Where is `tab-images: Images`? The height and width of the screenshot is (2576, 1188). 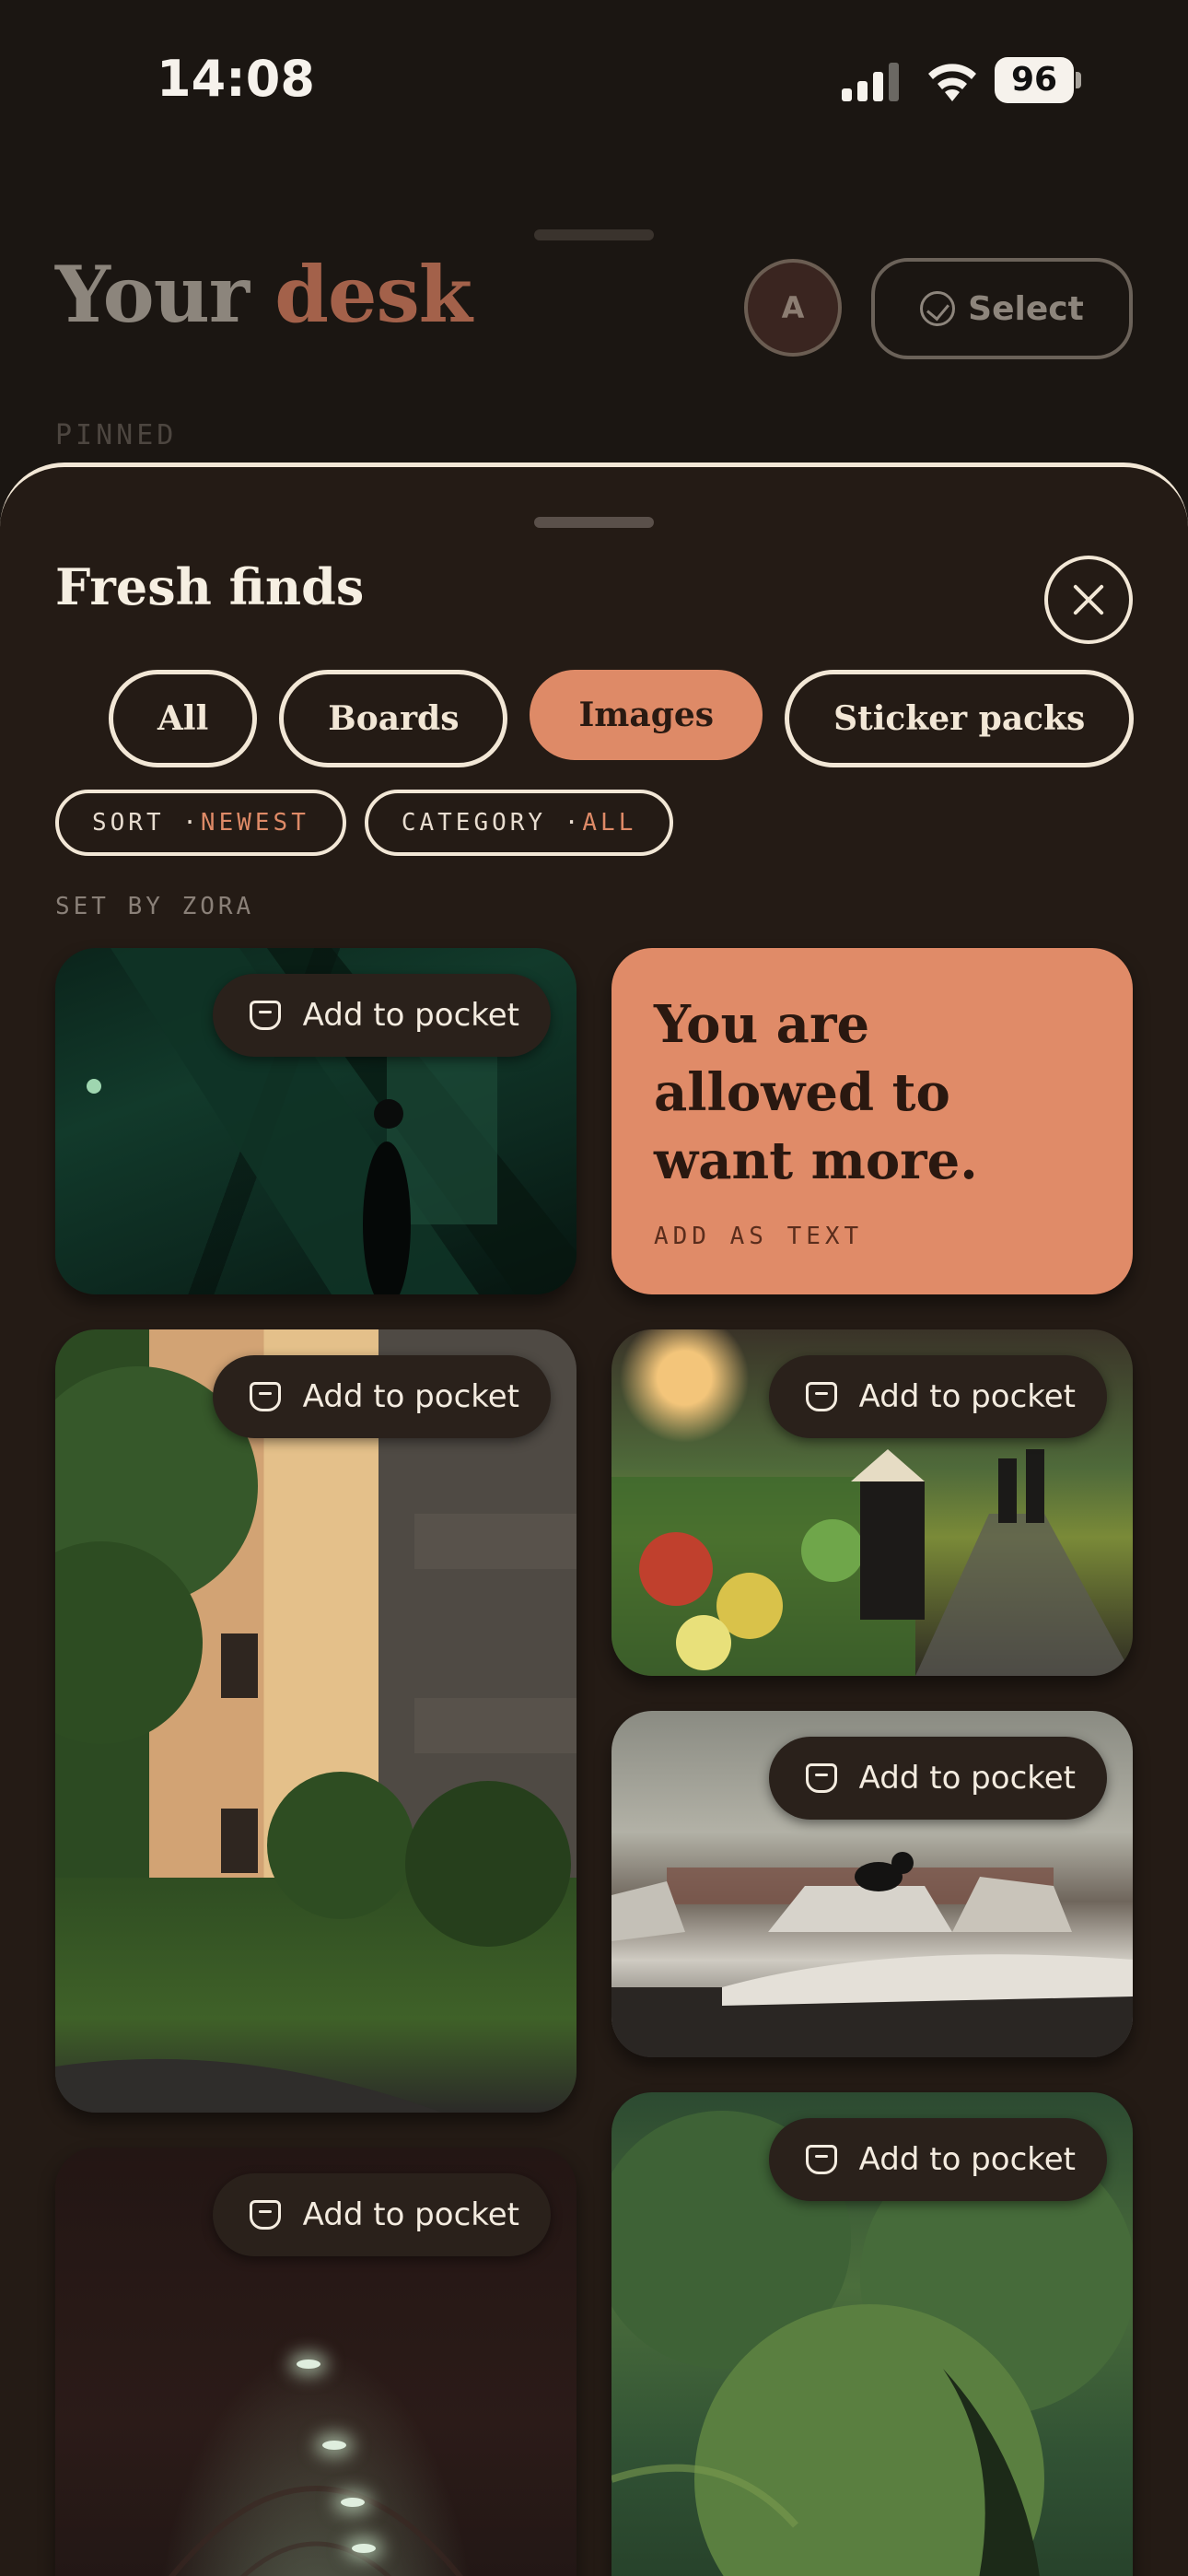 tab-images: Images is located at coordinates (646, 715).